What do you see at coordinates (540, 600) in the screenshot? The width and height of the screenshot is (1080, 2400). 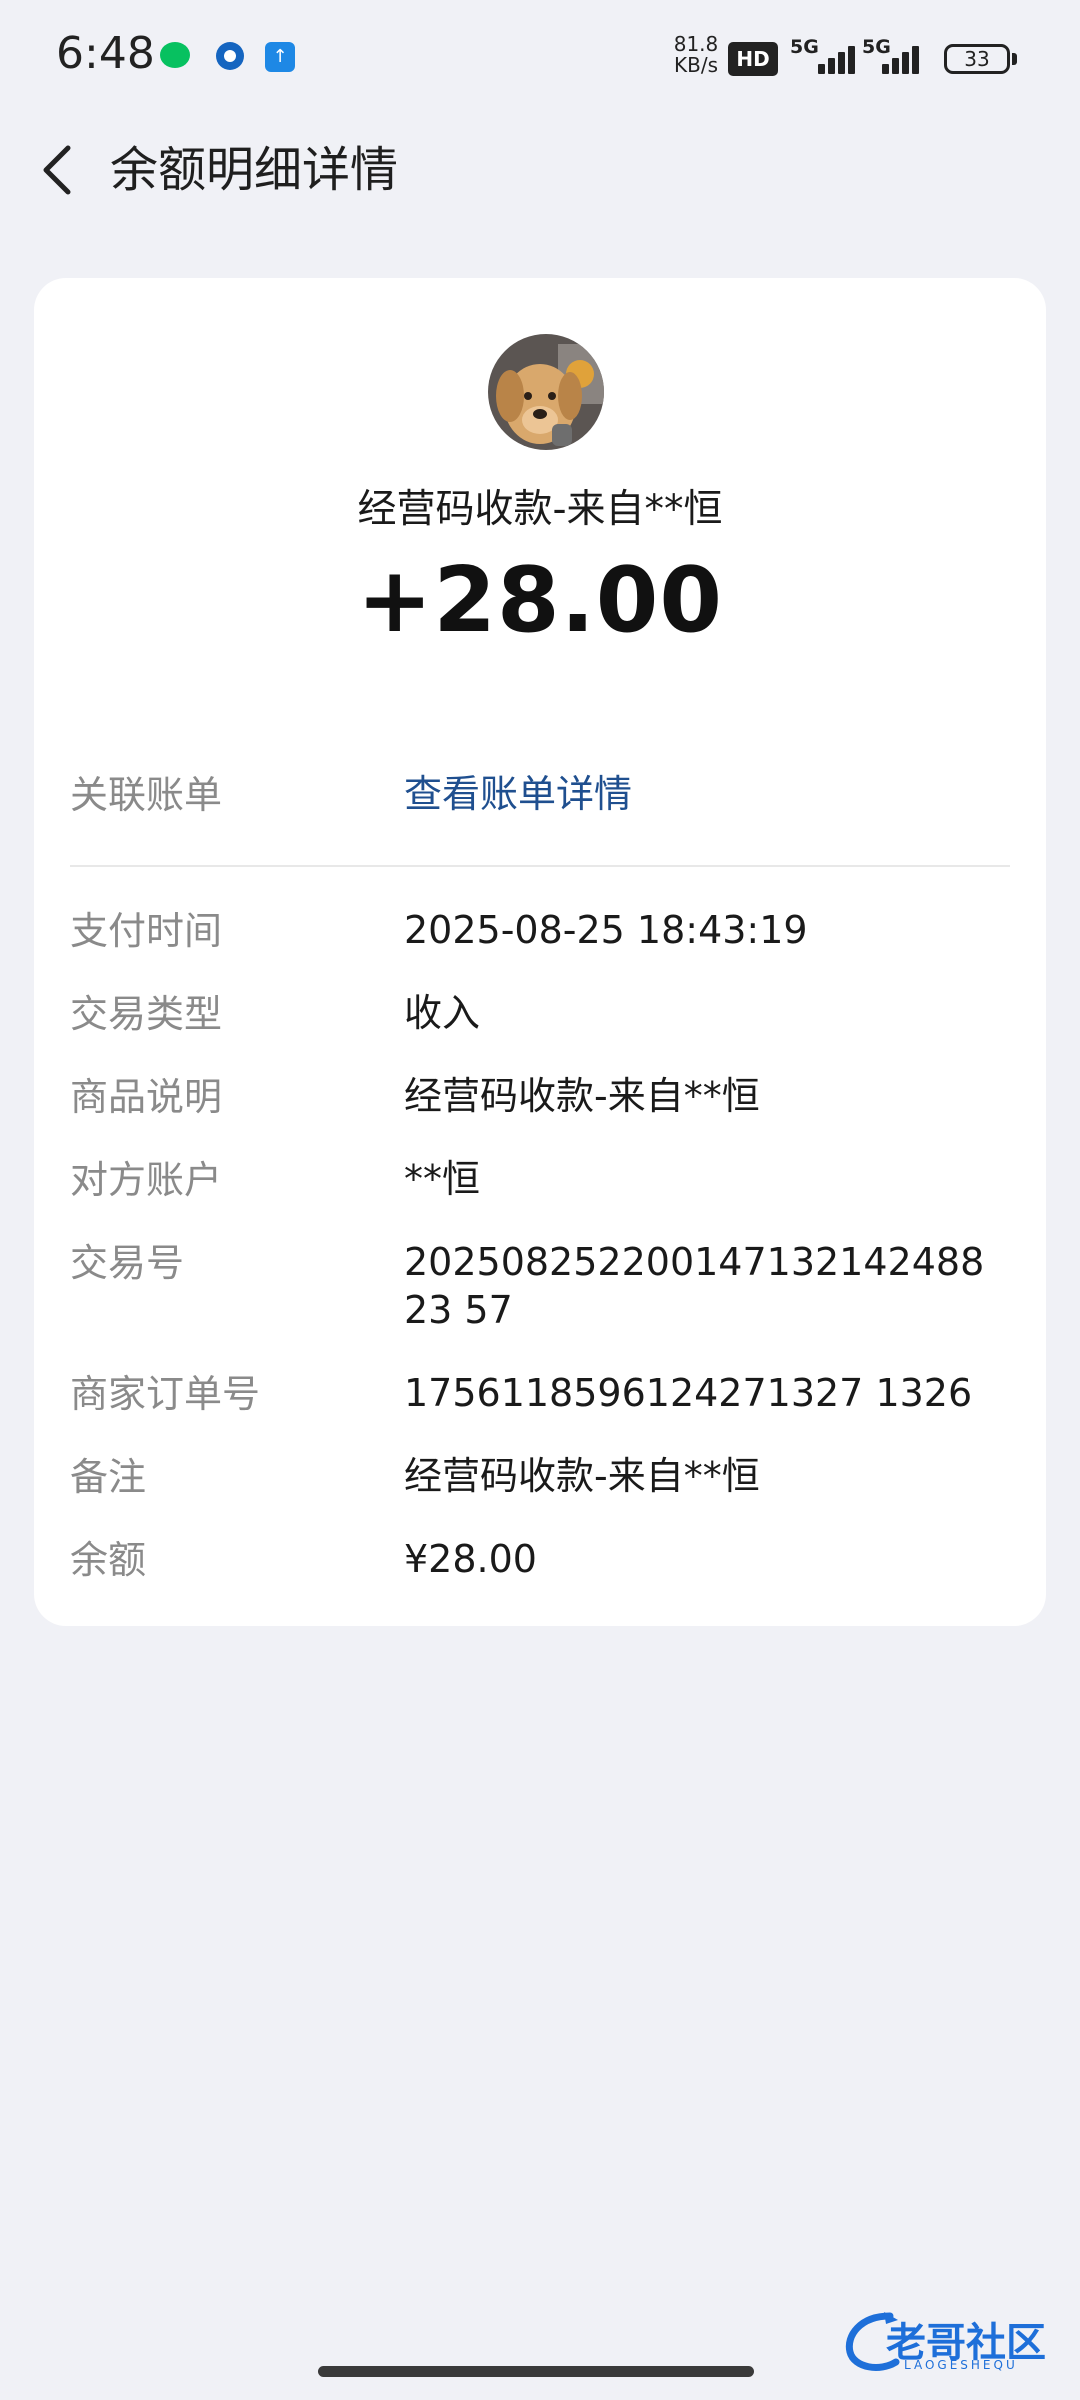 I see `transaction-amount: +28.00` at bounding box center [540, 600].